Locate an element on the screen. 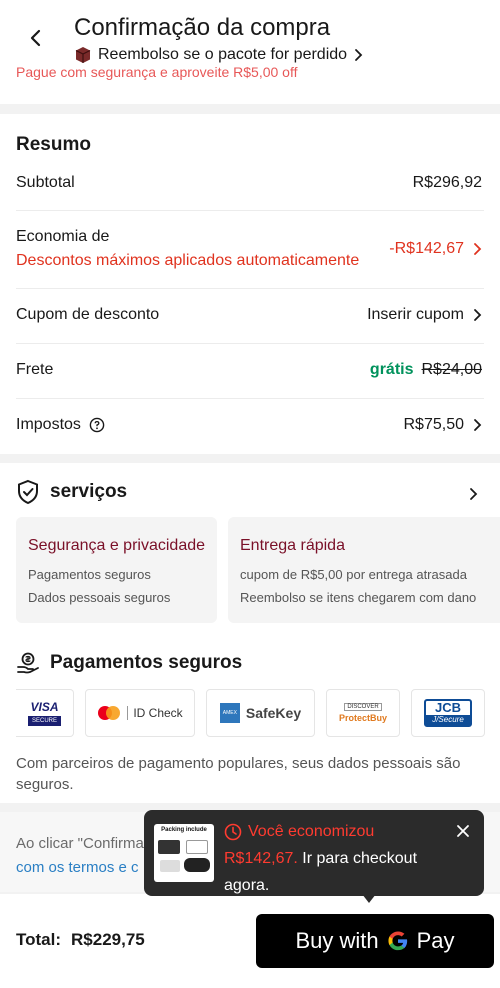 The image size is (500, 988). discover-label: DISCOVER is located at coordinates (363, 707).